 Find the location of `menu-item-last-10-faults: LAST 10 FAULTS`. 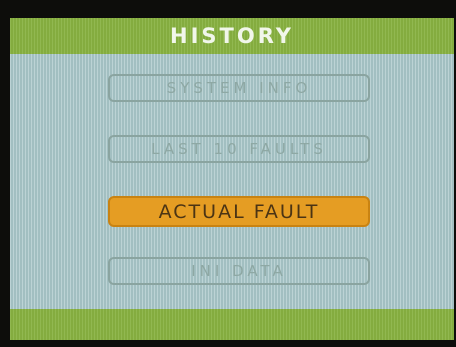

menu-item-last-10-faults: LAST 10 FAULTS is located at coordinates (239, 149).